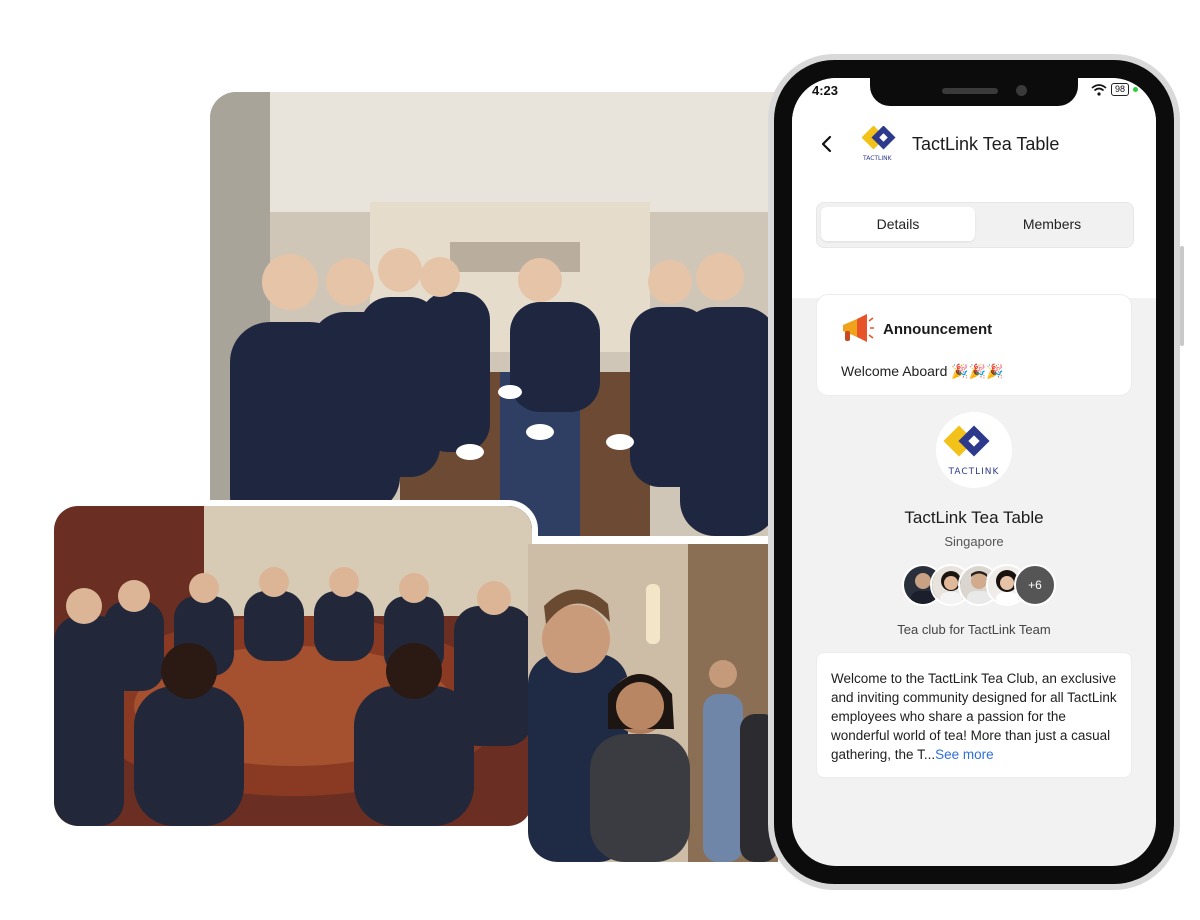  Describe the element at coordinates (653, 703) in the screenshot. I see `photo-networking` at that location.